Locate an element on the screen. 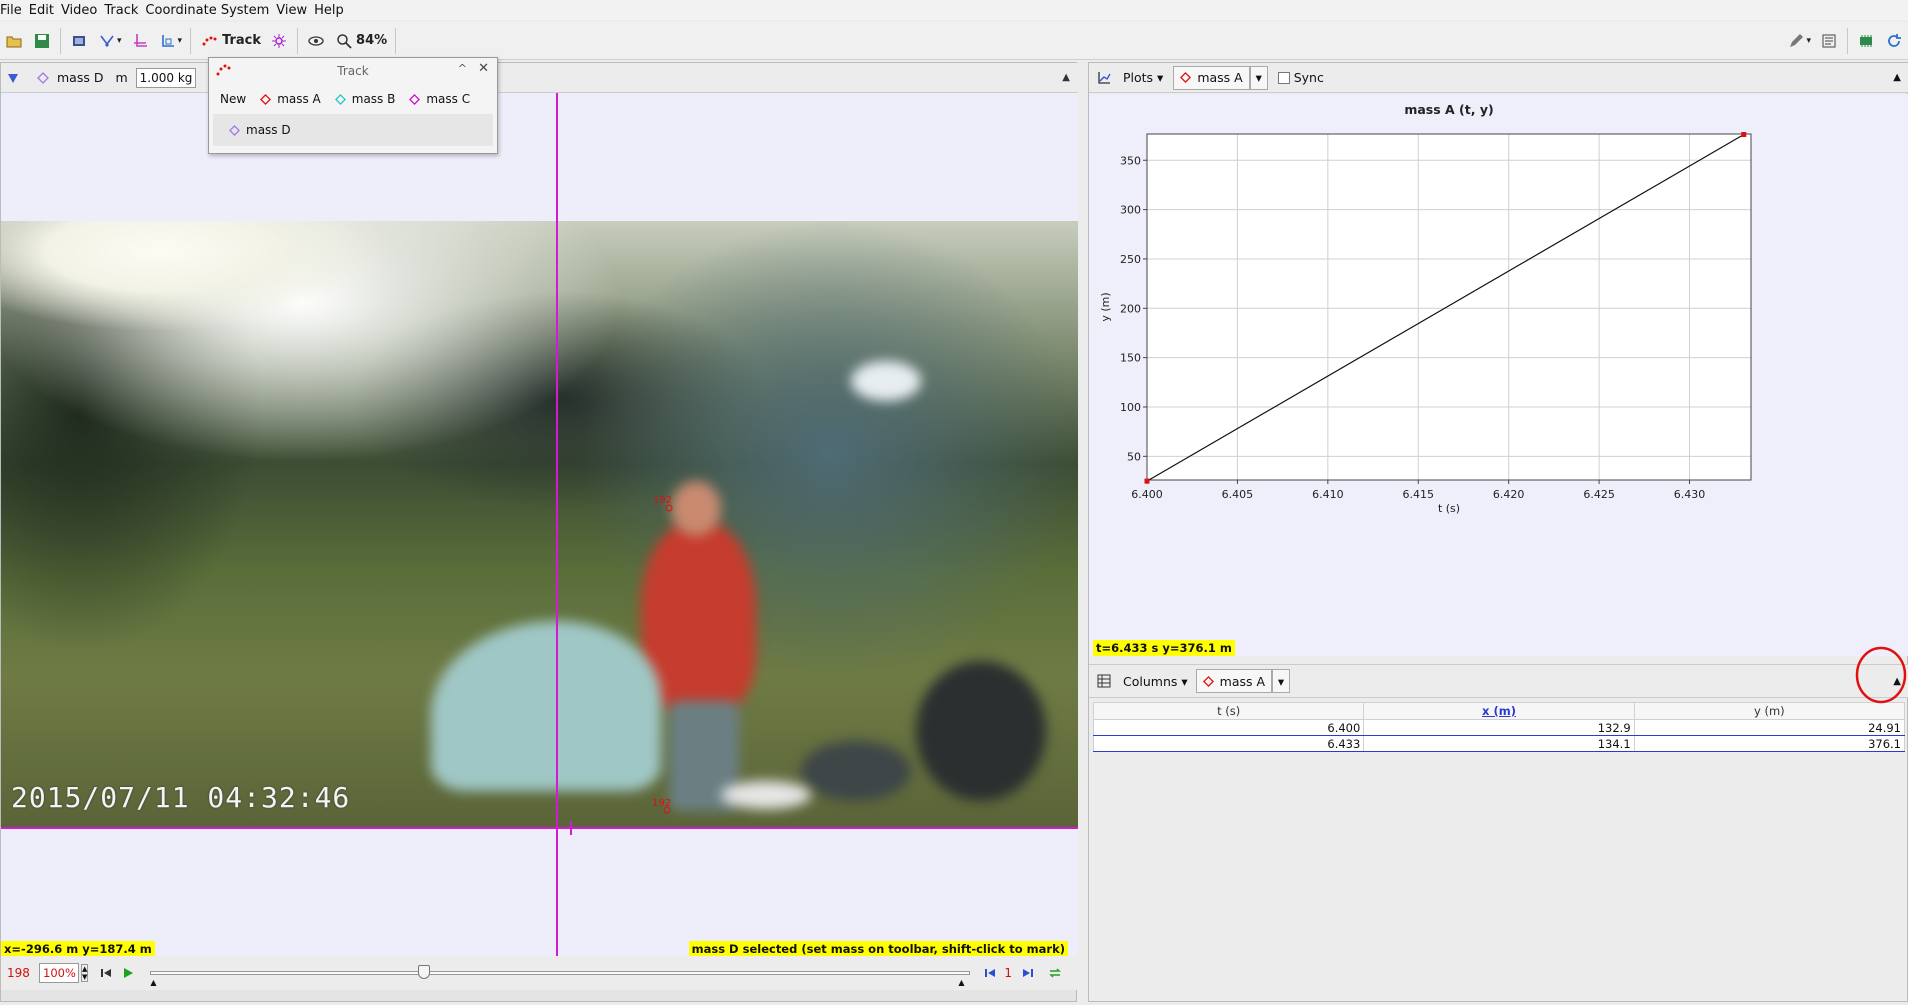 The image size is (1908, 1005). x-tick-label: 6.420 is located at coordinates (1509, 494).